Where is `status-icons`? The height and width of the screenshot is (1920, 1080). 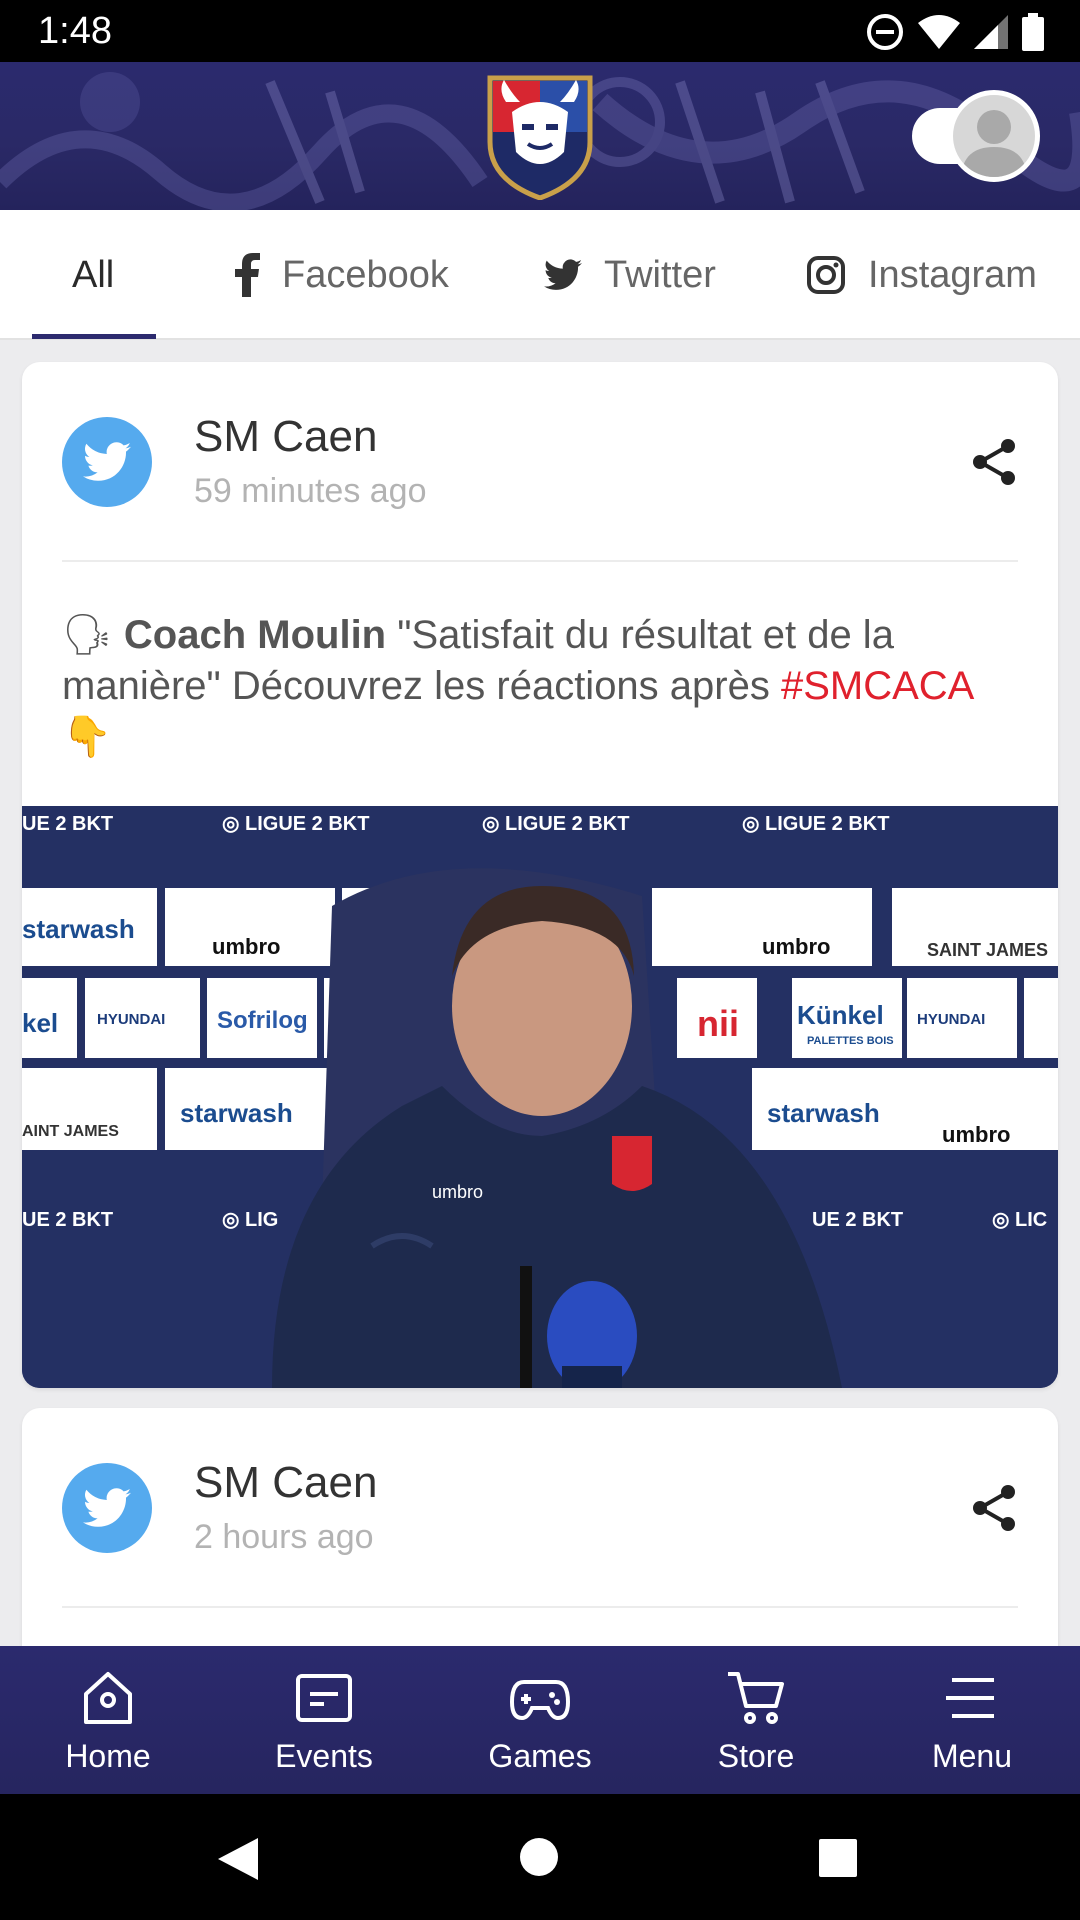
status-icons is located at coordinates (955, 32).